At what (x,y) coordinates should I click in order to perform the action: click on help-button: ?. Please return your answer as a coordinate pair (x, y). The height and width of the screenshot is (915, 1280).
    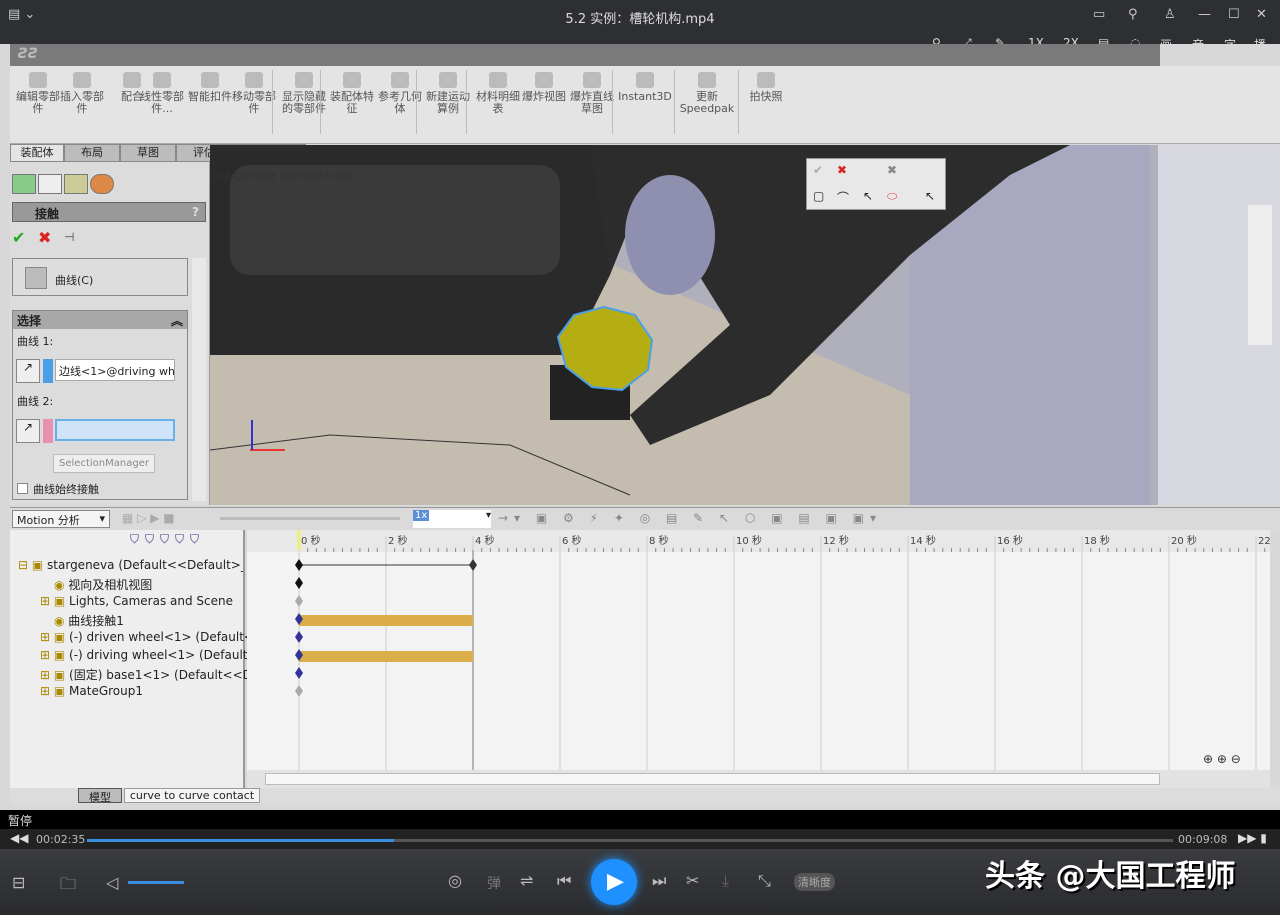
    Looking at the image, I should click on (195, 212).